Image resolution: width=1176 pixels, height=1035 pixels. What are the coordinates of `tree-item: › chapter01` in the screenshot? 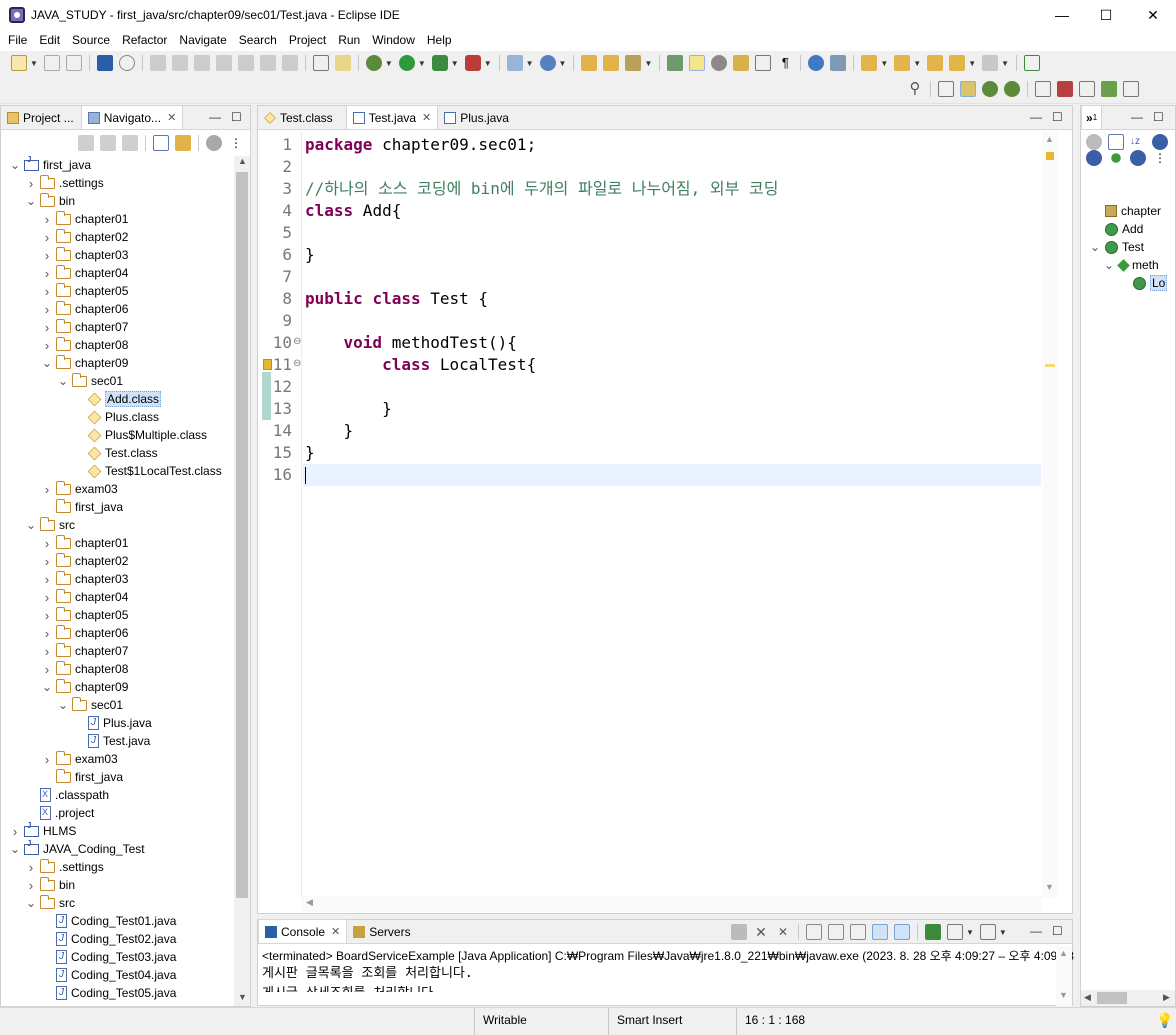 It's located at (84, 543).